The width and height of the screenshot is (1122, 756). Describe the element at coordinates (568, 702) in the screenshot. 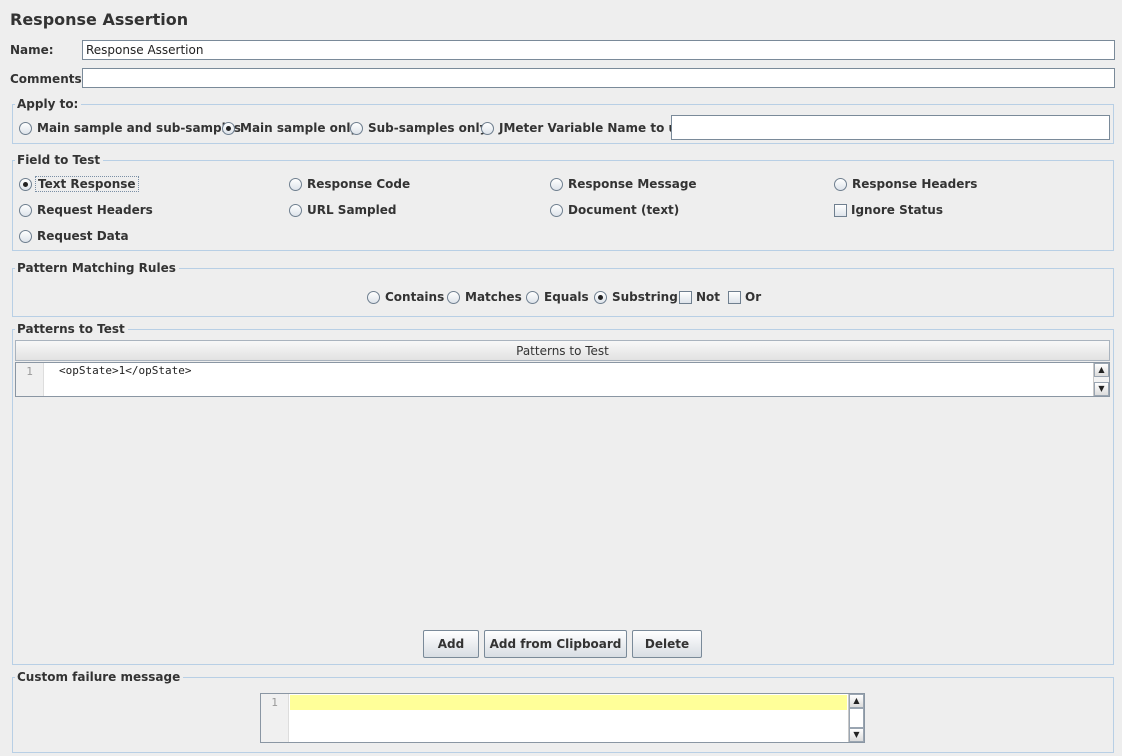

I see `current-line-highlight` at that location.